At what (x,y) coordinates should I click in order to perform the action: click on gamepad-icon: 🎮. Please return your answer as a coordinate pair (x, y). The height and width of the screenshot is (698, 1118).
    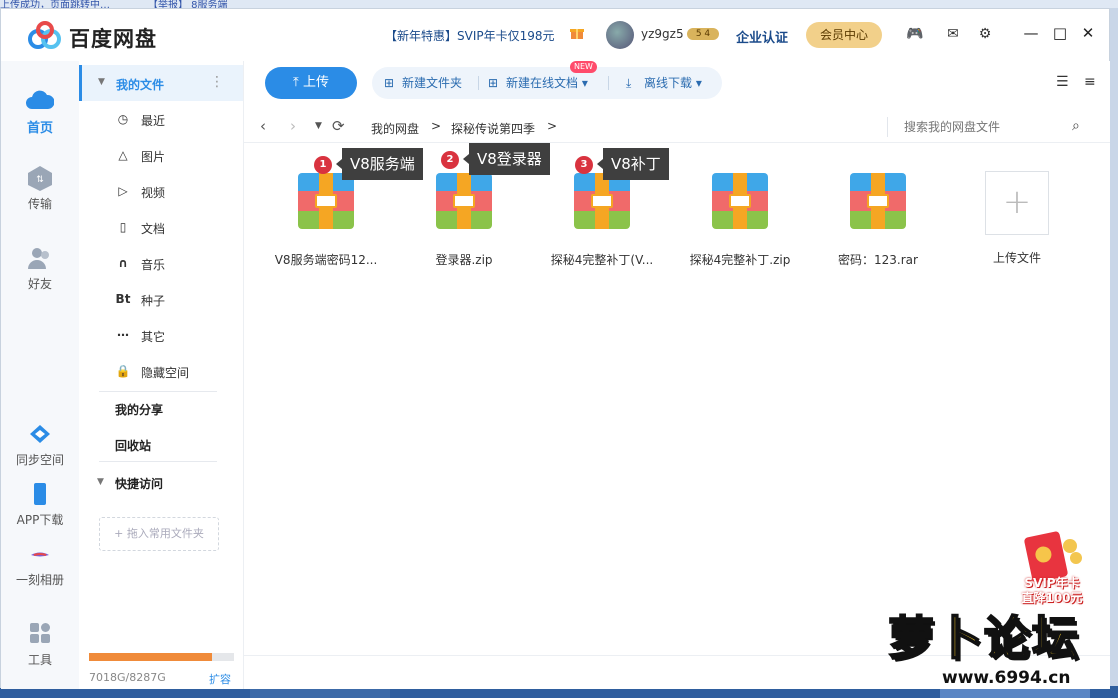
    Looking at the image, I should click on (915, 34).